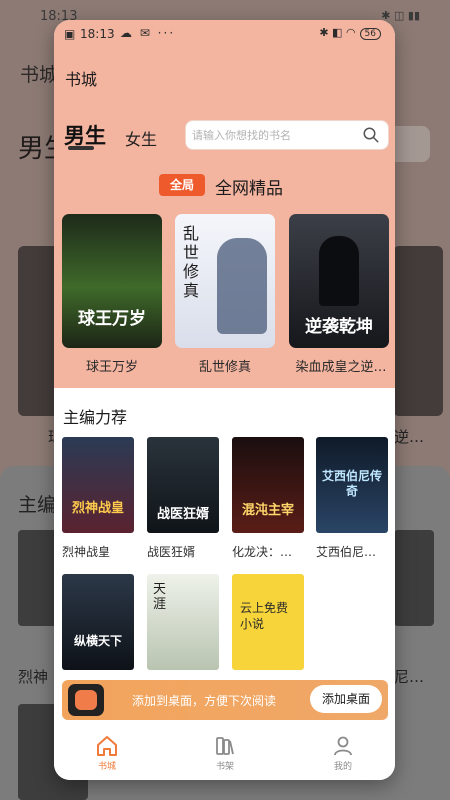 The width and height of the screenshot is (450, 800). Describe the element at coordinates (346, 699) in the screenshot. I see `add-to-desktop-button: 添加桌面` at that location.